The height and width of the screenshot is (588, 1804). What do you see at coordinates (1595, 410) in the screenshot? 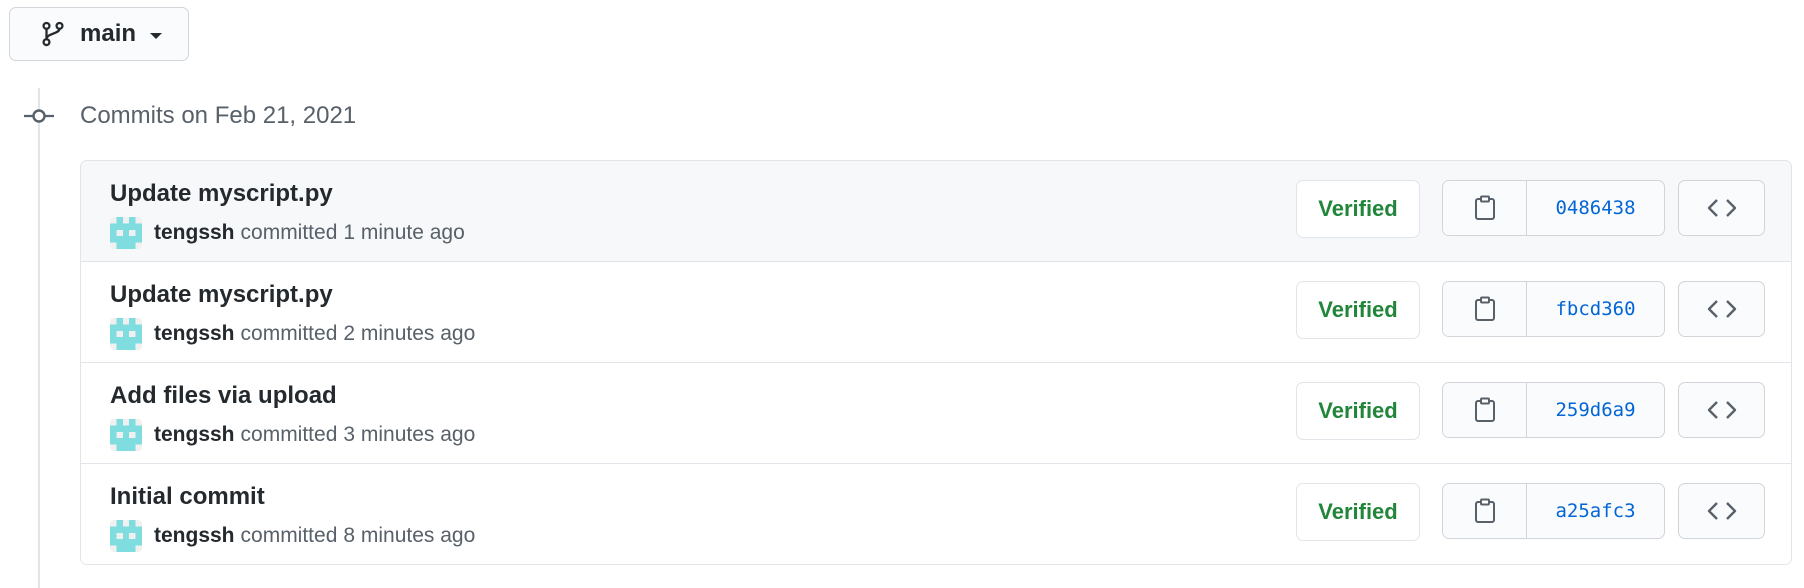
I see `commit-sha-link: 259d6a9` at bounding box center [1595, 410].